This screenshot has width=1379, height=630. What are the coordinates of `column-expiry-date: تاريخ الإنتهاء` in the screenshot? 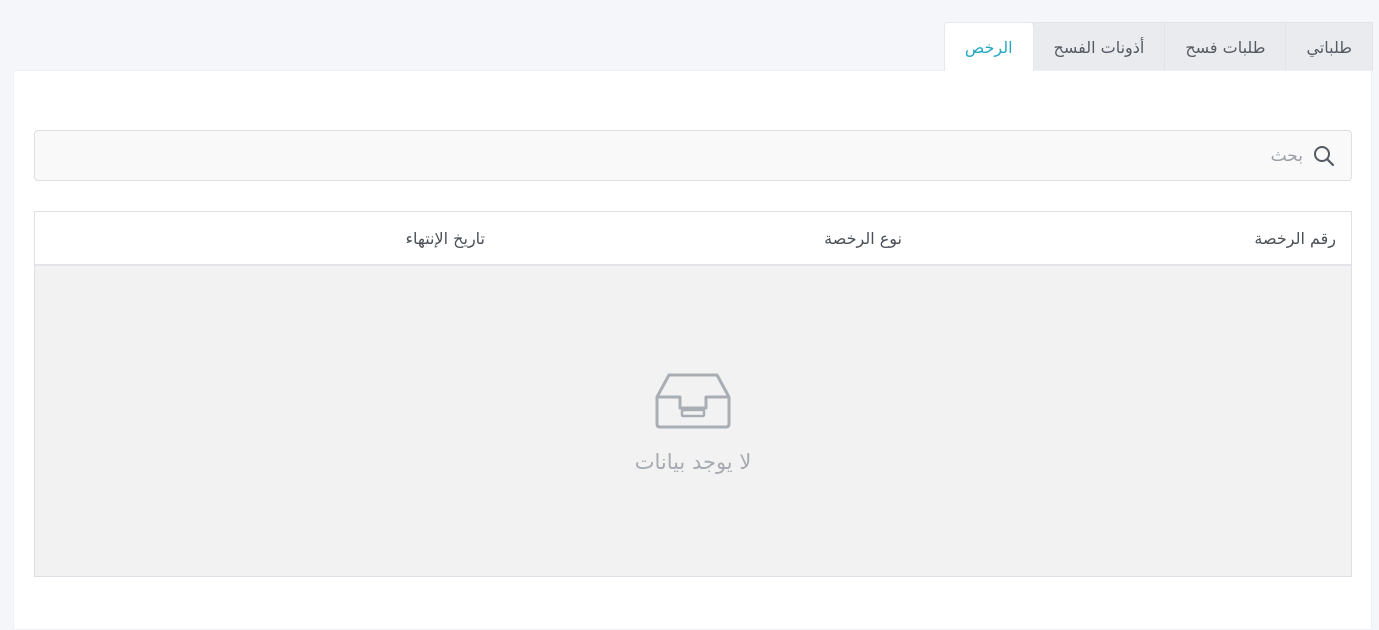 It's located at (445, 238).